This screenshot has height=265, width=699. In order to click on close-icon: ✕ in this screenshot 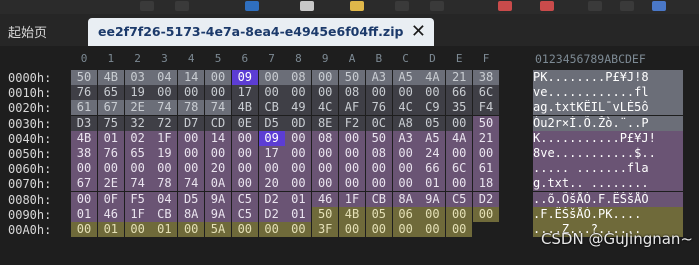, I will do `click(418, 31)`.